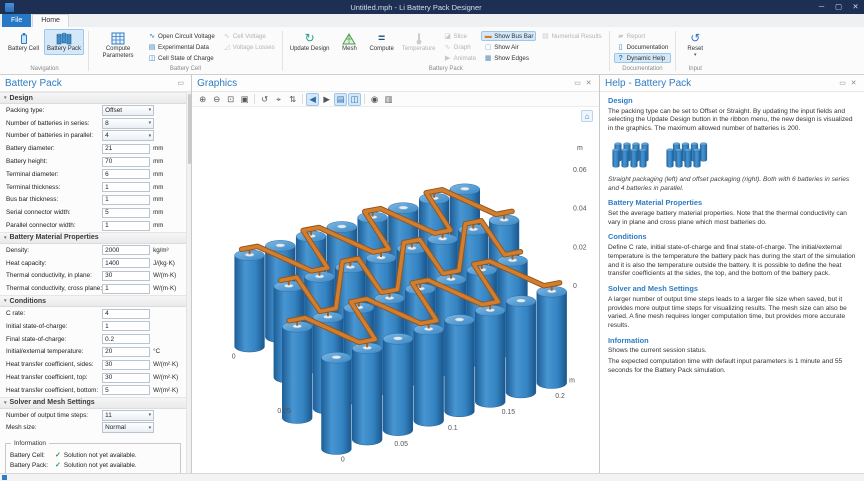 This screenshot has height=481, width=864. I want to click on section-header: ▾ Solver and Mesh Settings, so click(93, 402).